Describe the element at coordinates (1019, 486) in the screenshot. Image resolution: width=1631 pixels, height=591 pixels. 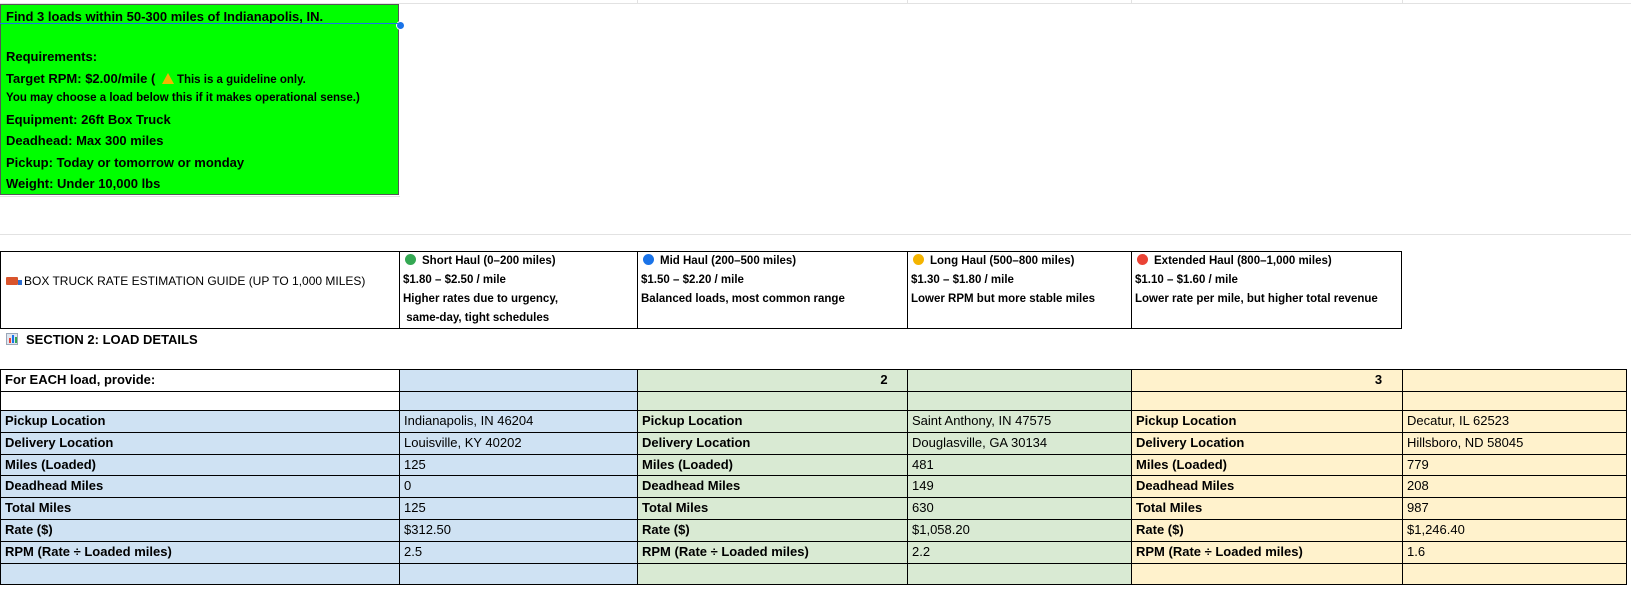
I see `load-2-value: 149` at that location.